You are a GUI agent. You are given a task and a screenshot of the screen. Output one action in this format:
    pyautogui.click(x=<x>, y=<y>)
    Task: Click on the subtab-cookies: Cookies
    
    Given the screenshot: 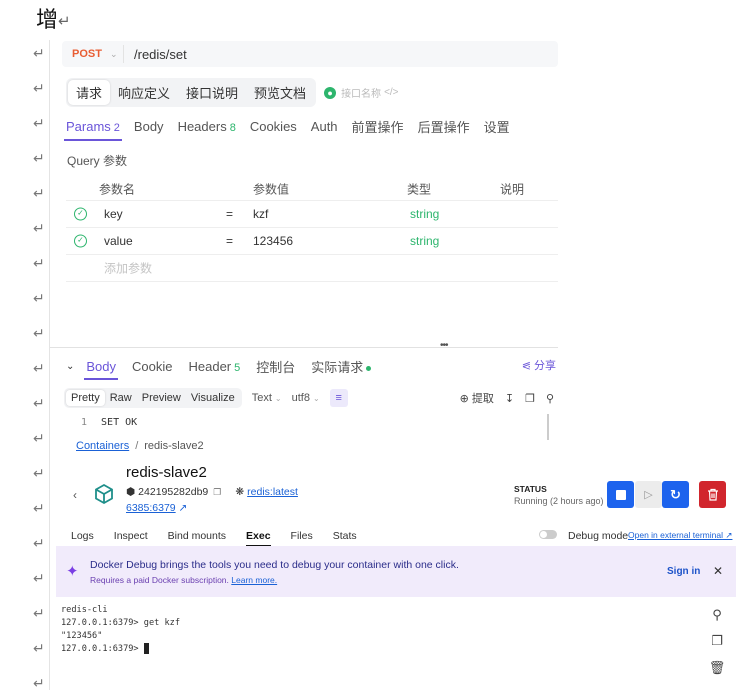 What is the action you would take?
    pyautogui.click(x=273, y=128)
    